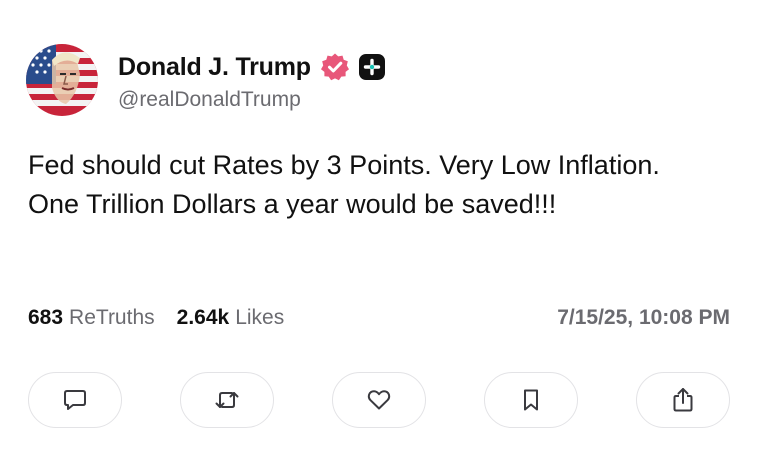 The image size is (760, 457). I want to click on author-name-row: Donald J. Trump, so click(252, 67).